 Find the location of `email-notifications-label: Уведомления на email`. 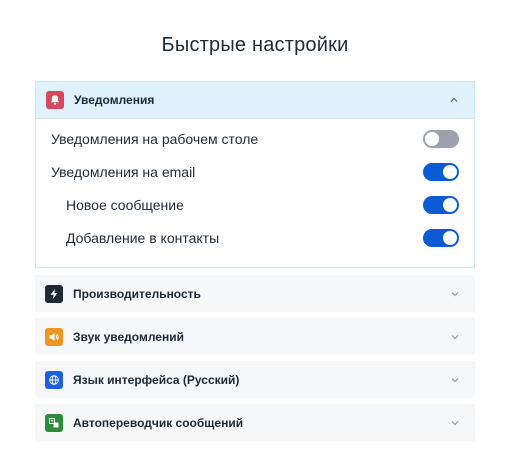

email-notifications-label: Уведомления на email is located at coordinates (123, 171).